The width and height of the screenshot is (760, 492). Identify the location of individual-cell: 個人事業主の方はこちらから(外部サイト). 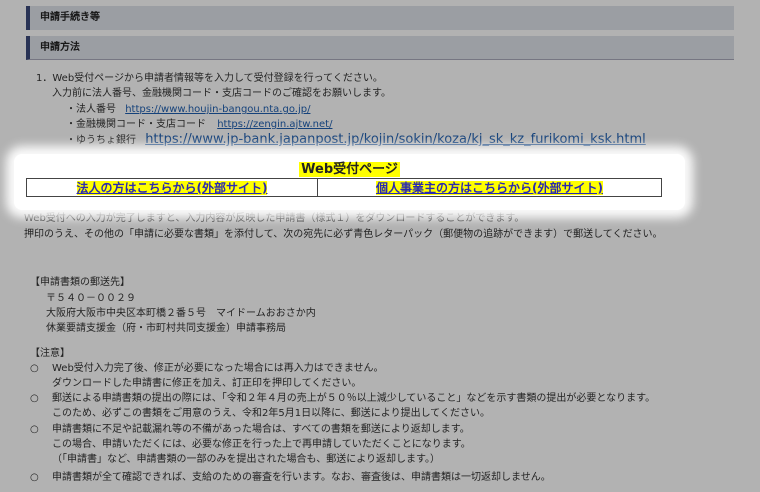
(489, 187).